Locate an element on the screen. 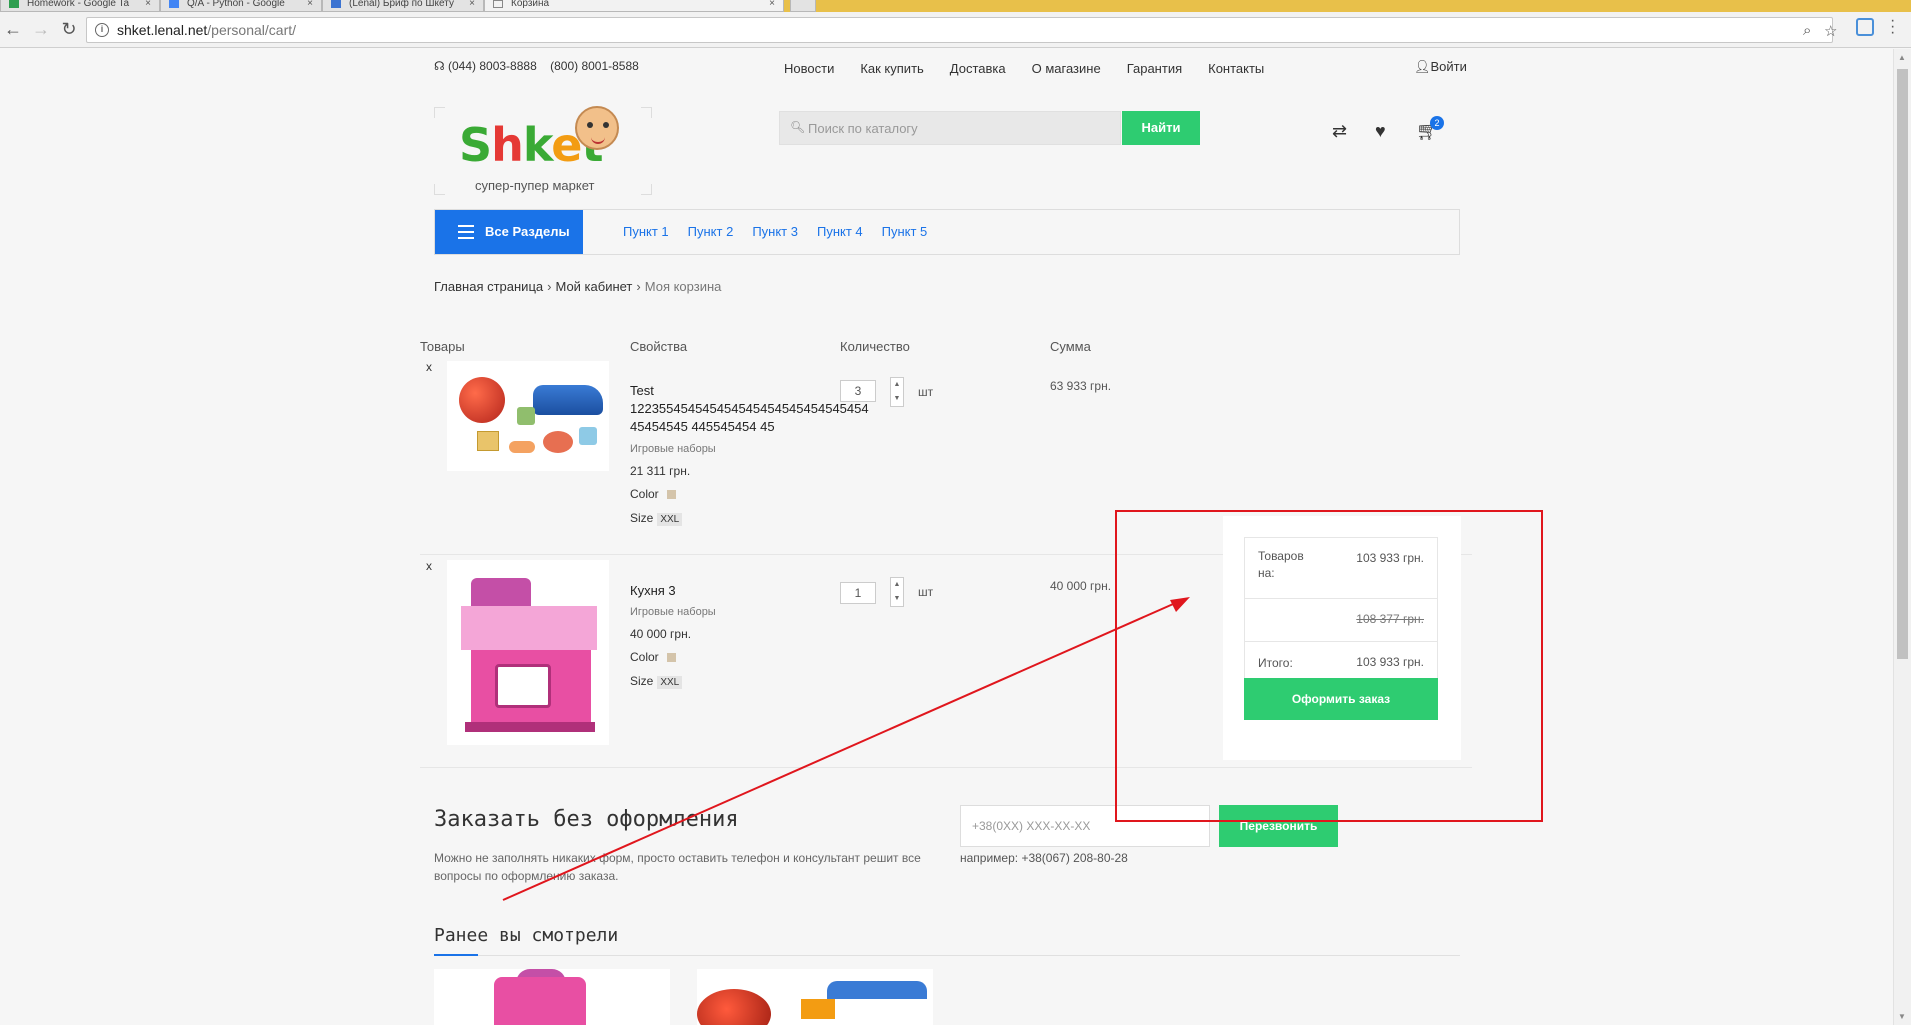 The image size is (1911, 1025). back-icon: ← is located at coordinates (13, 29).